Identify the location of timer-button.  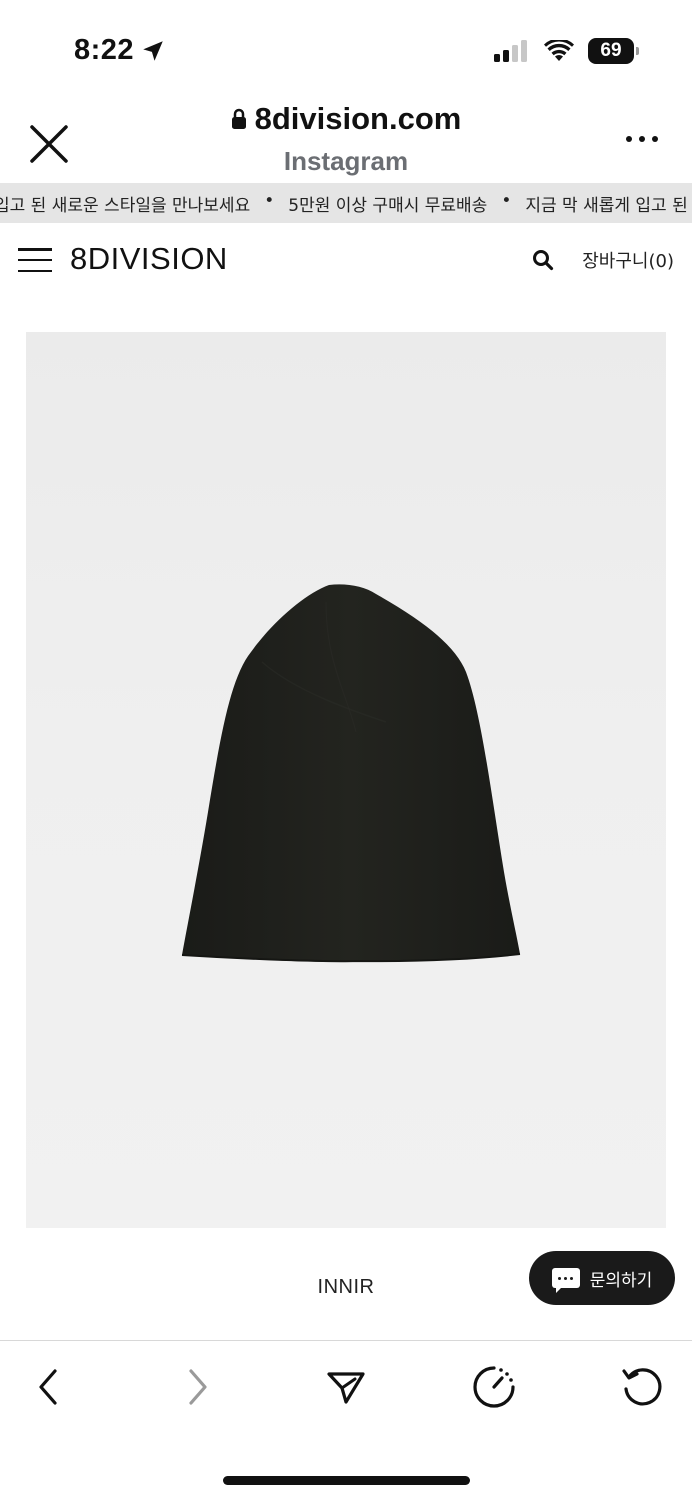
(494, 1387).